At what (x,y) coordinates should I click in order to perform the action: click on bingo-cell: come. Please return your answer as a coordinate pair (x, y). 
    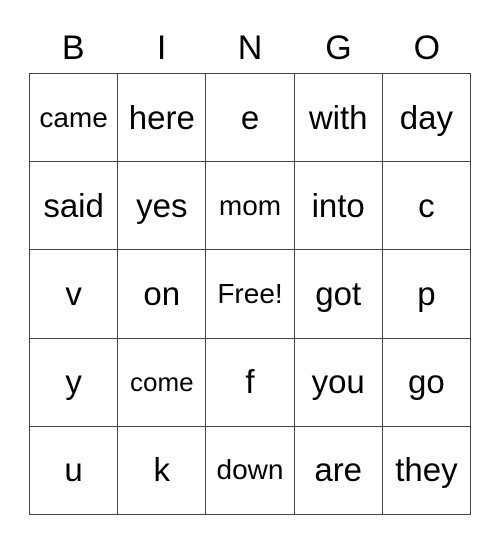
    Looking at the image, I should click on (162, 382).